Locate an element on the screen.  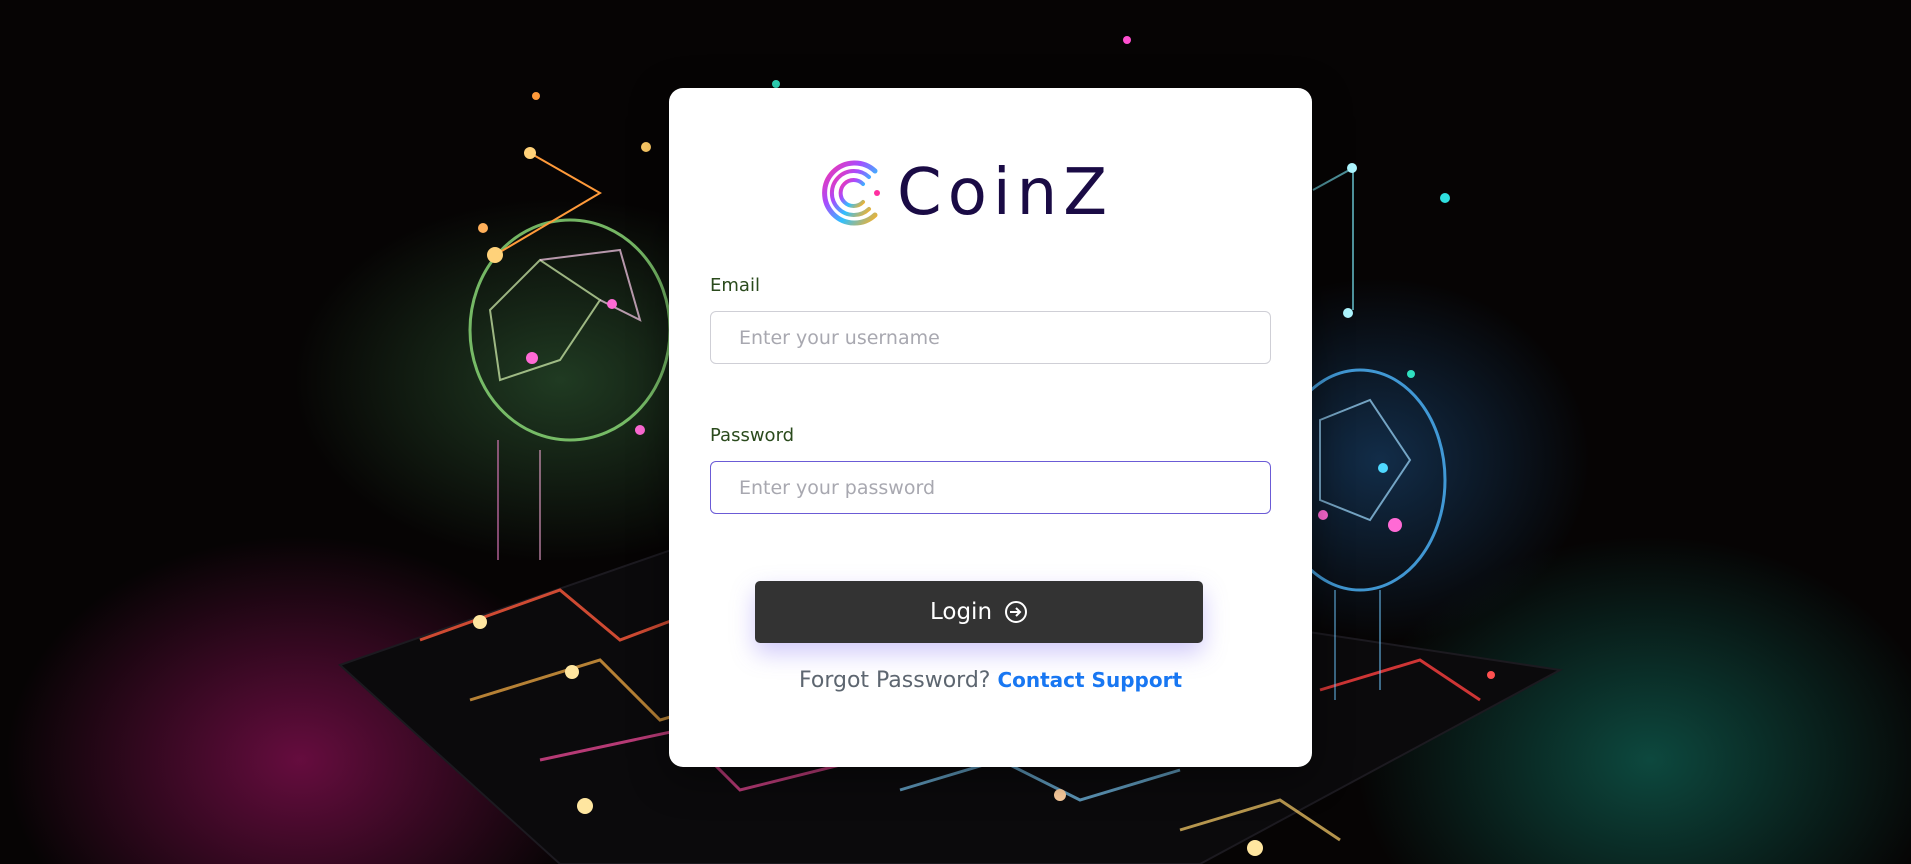
brand-logo: CoinZ is located at coordinates (997, 193).